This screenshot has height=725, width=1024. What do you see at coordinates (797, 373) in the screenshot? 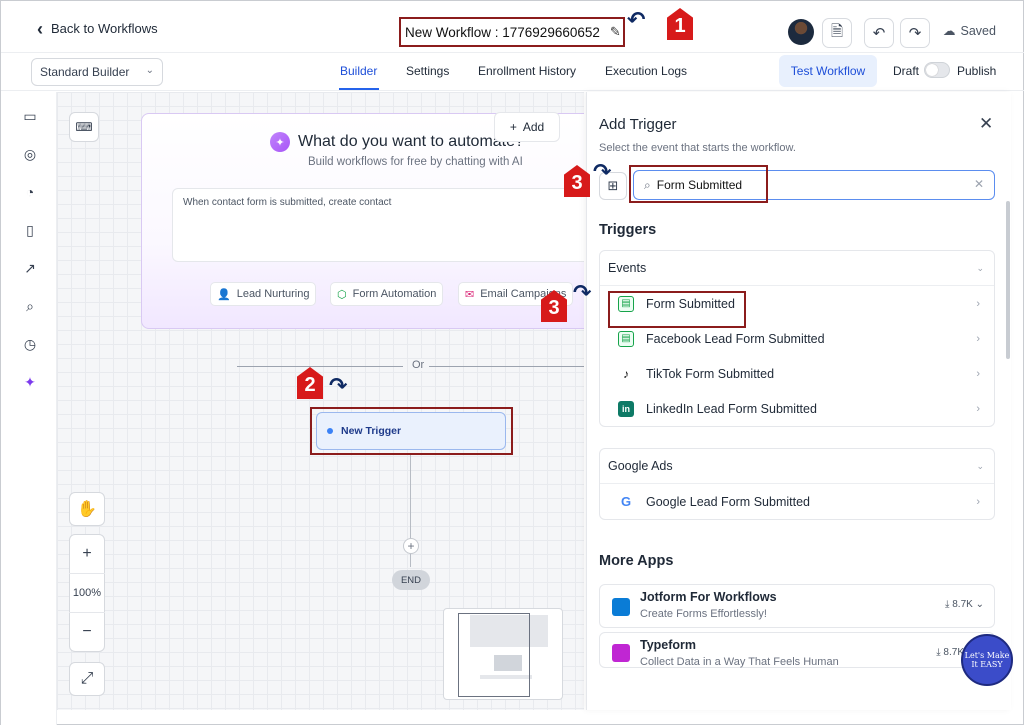
I see `trigger-item-tiktok-form: ♪ TikTok Form Submitted ›` at bounding box center [797, 373].